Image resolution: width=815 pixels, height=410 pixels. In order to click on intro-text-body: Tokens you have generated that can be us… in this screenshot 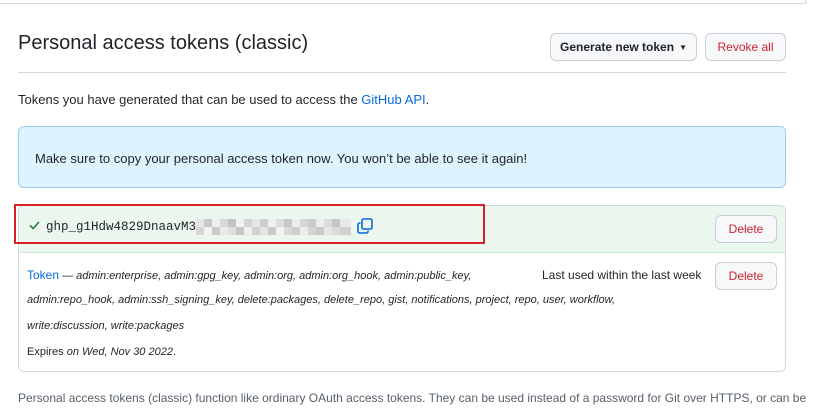, I will do `click(190, 99)`.